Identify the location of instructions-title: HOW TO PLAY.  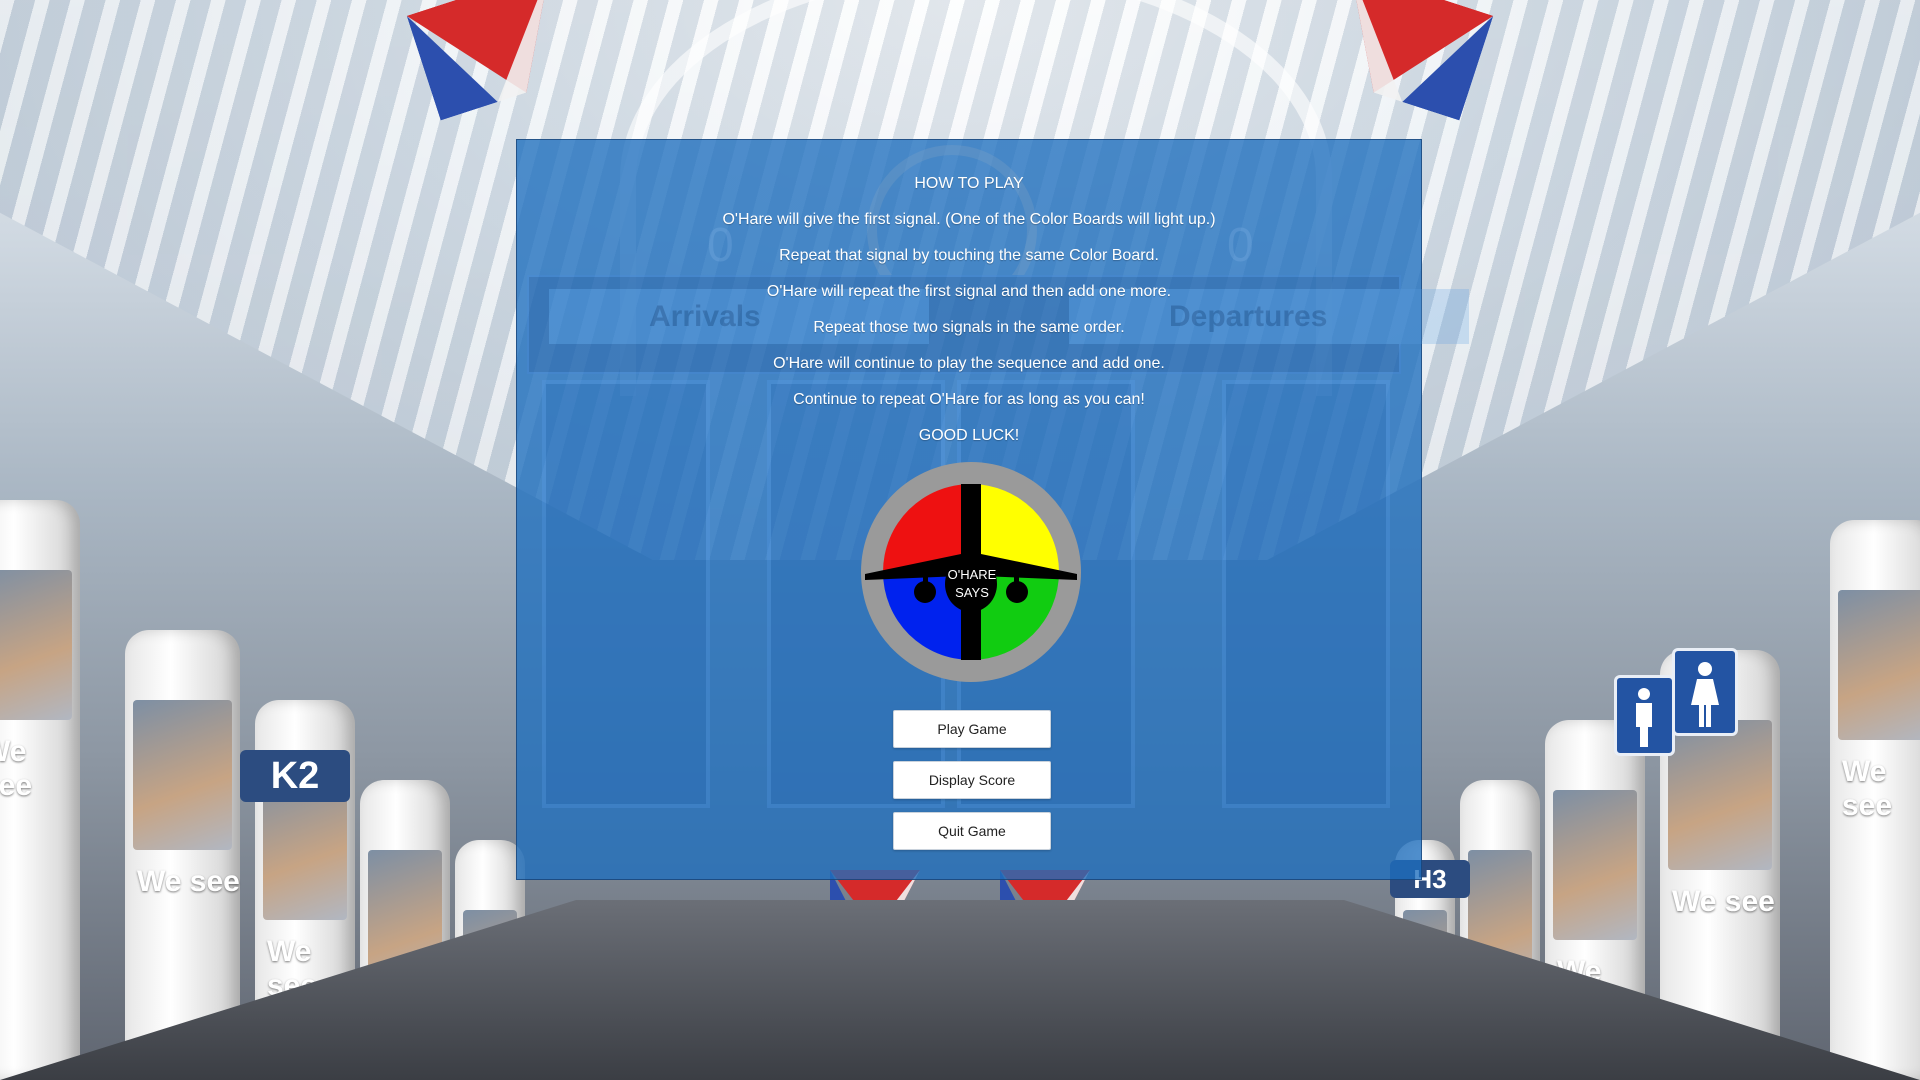
(969, 183).